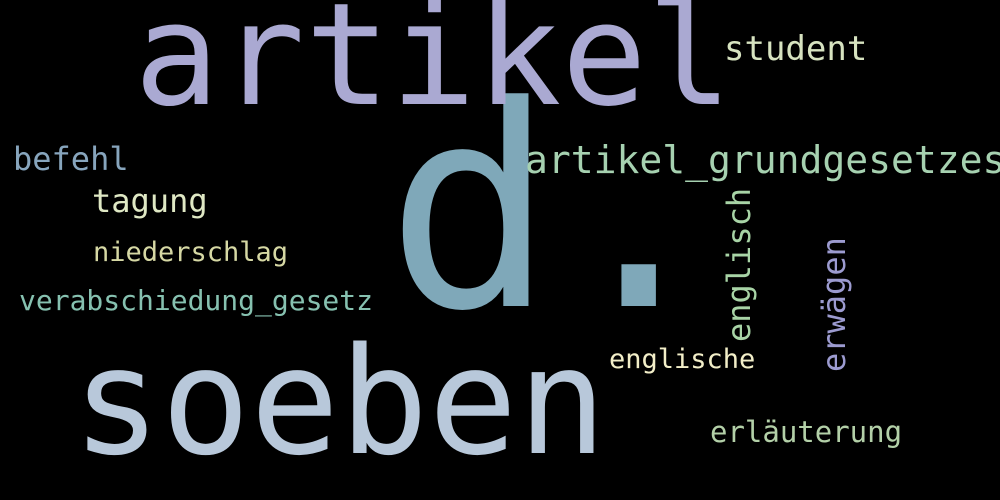  I want to click on word-verabschiedung-gesetz: verabschiedung_gesetz, so click(196, 300).